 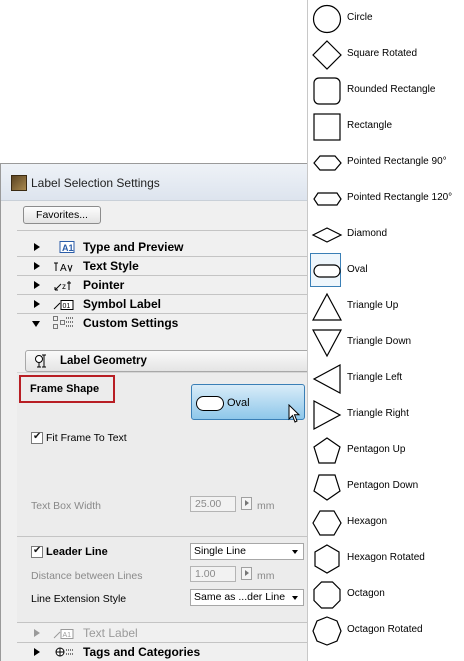 I want to click on app-icon, so click(x=19, y=183).